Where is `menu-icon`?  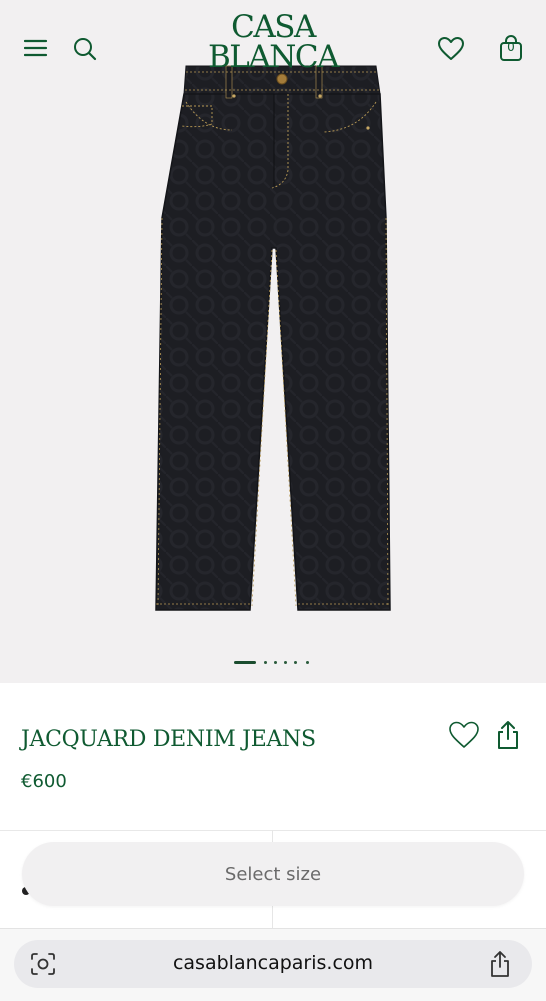 menu-icon is located at coordinates (36, 48).